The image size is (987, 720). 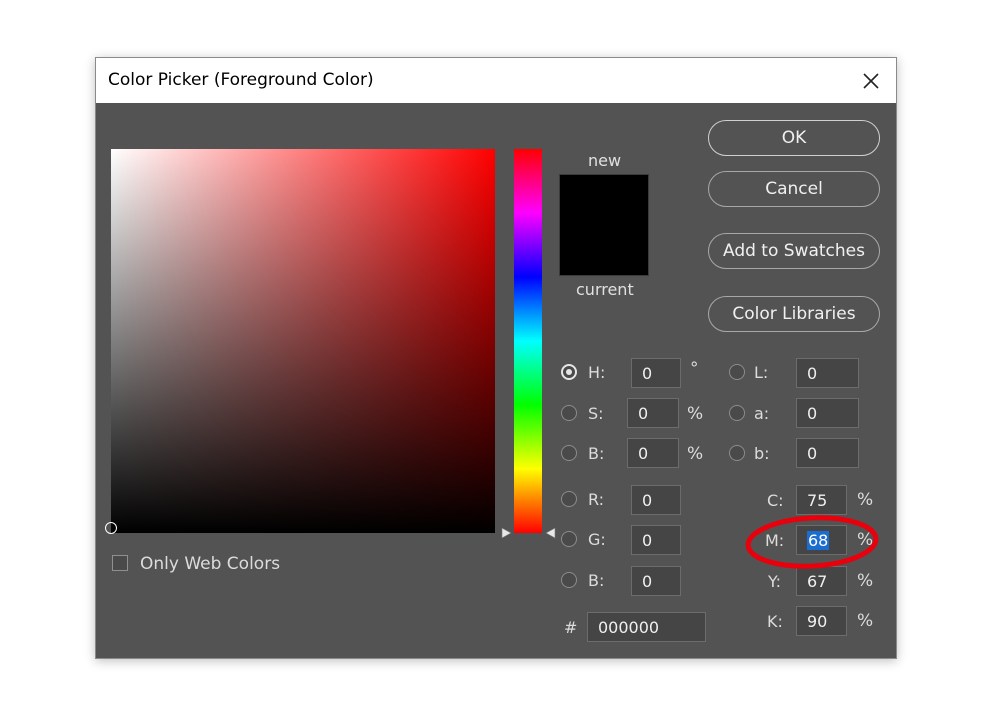 I want to click on new-color-swatch, so click(x=604, y=200).